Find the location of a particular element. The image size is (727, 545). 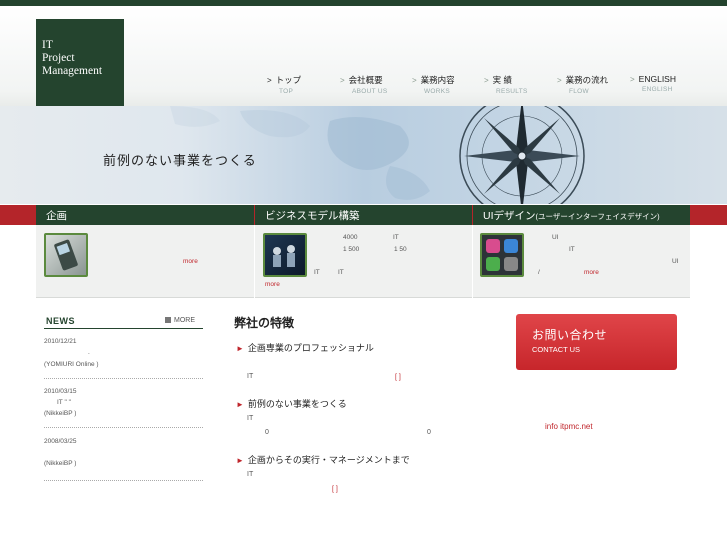

contact-sublabel: CONTACT US is located at coordinates (556, 349).